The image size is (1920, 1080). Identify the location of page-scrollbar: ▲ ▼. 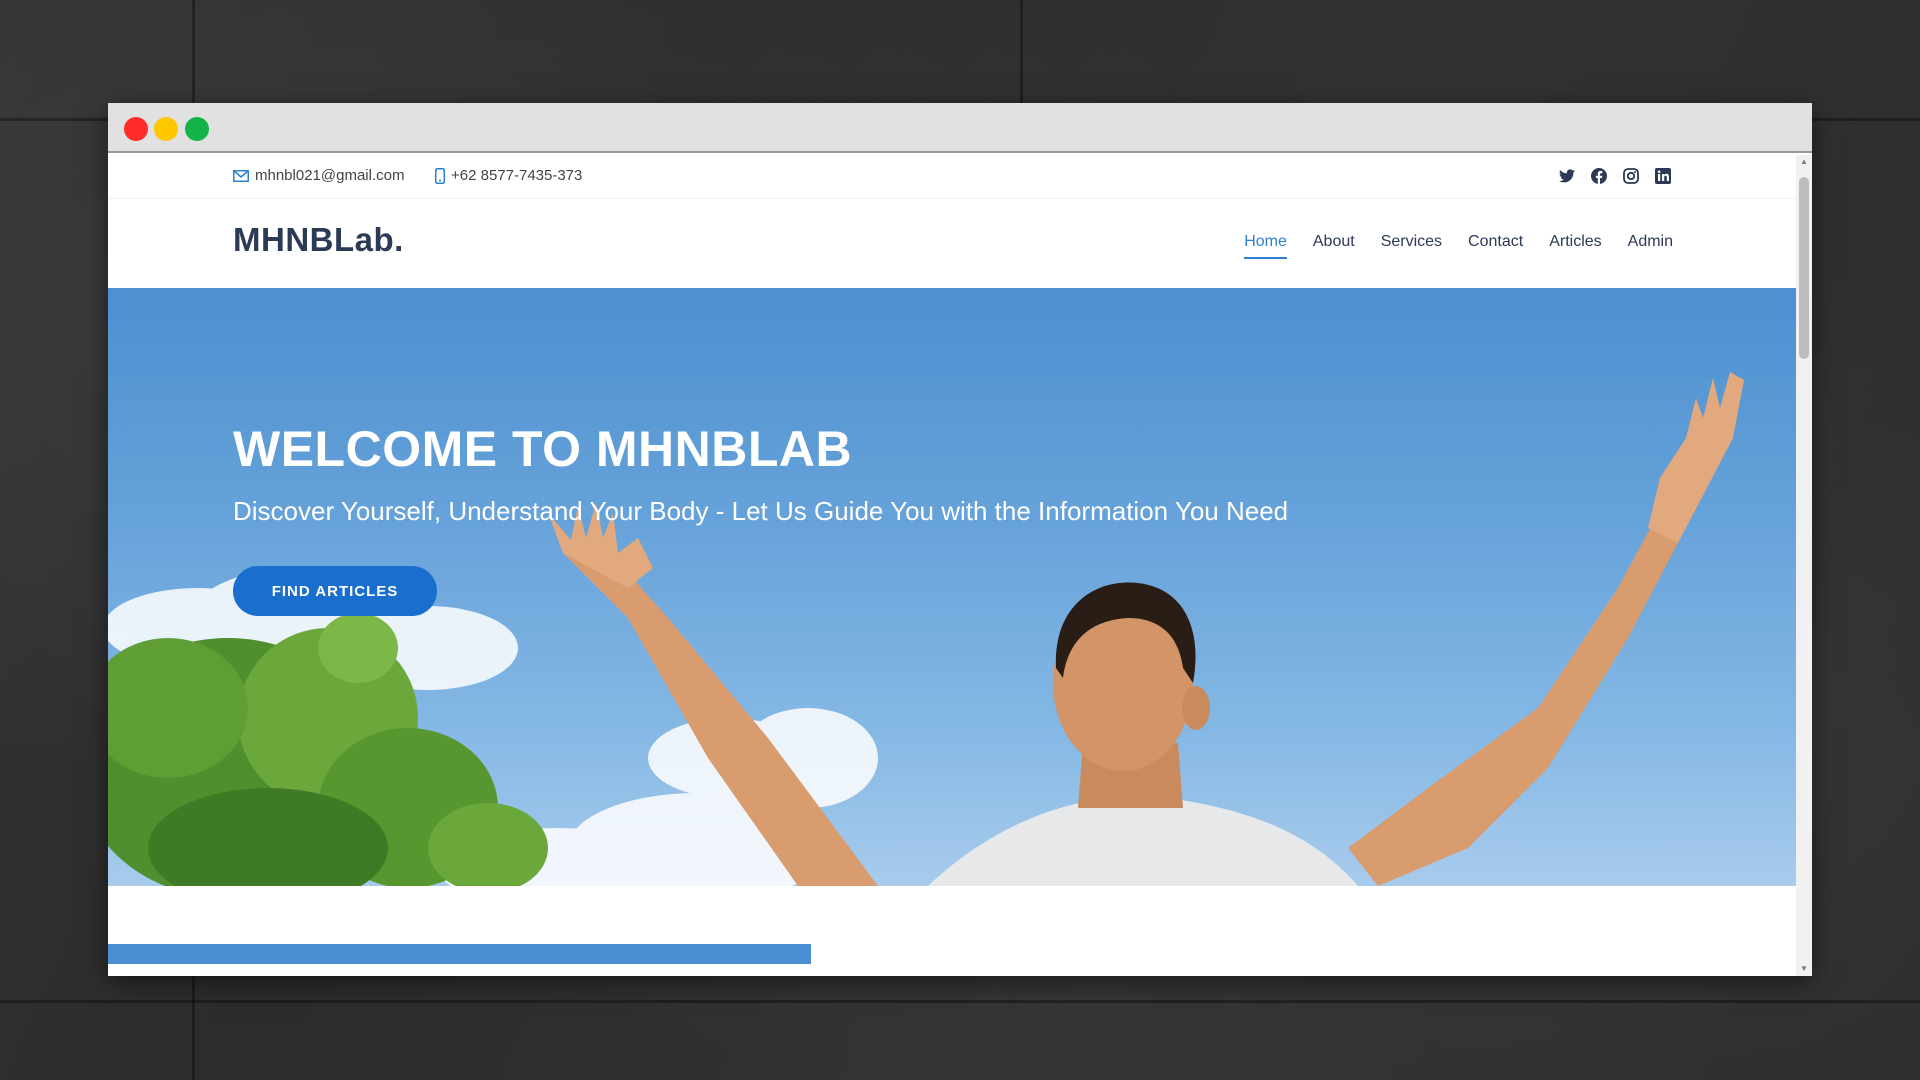
(1804, 565).